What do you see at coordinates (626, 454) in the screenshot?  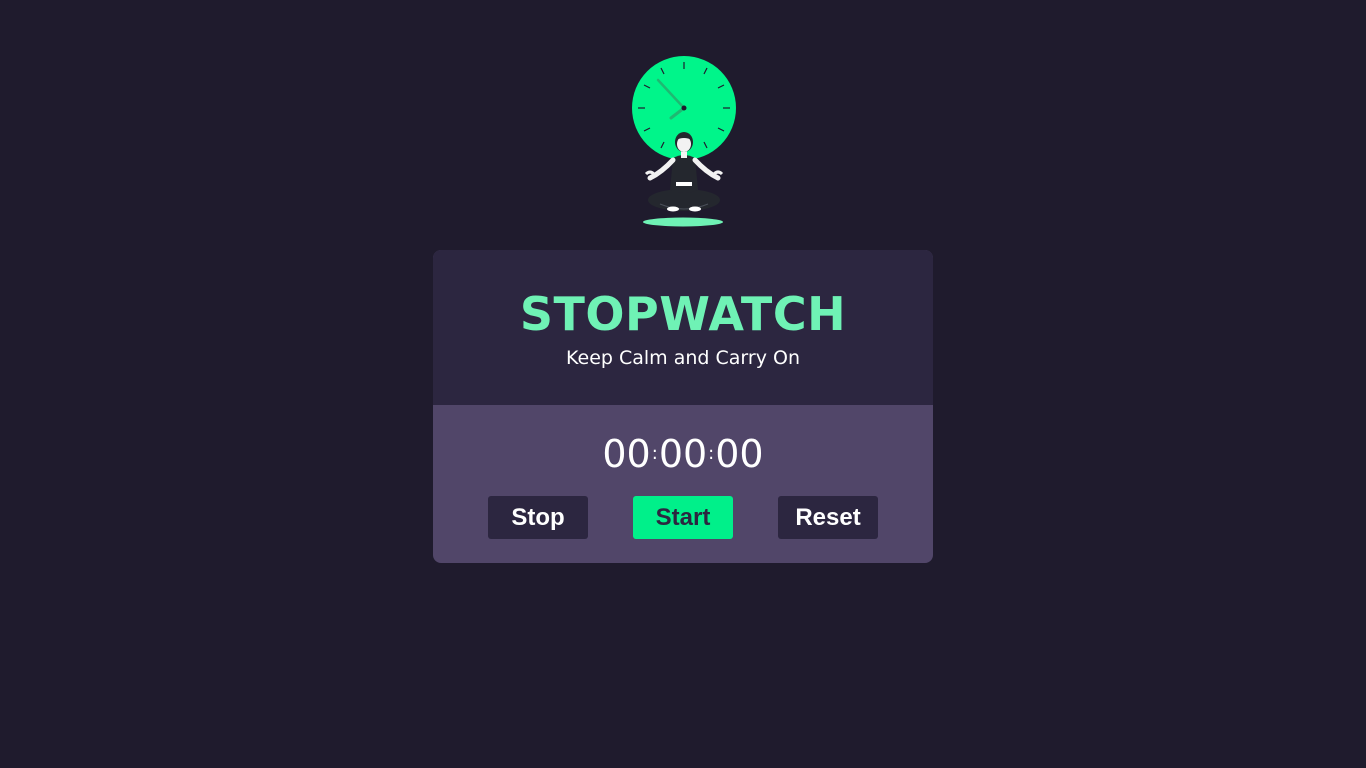 I see `hours-value: 00` at bounding box center [626, 454].